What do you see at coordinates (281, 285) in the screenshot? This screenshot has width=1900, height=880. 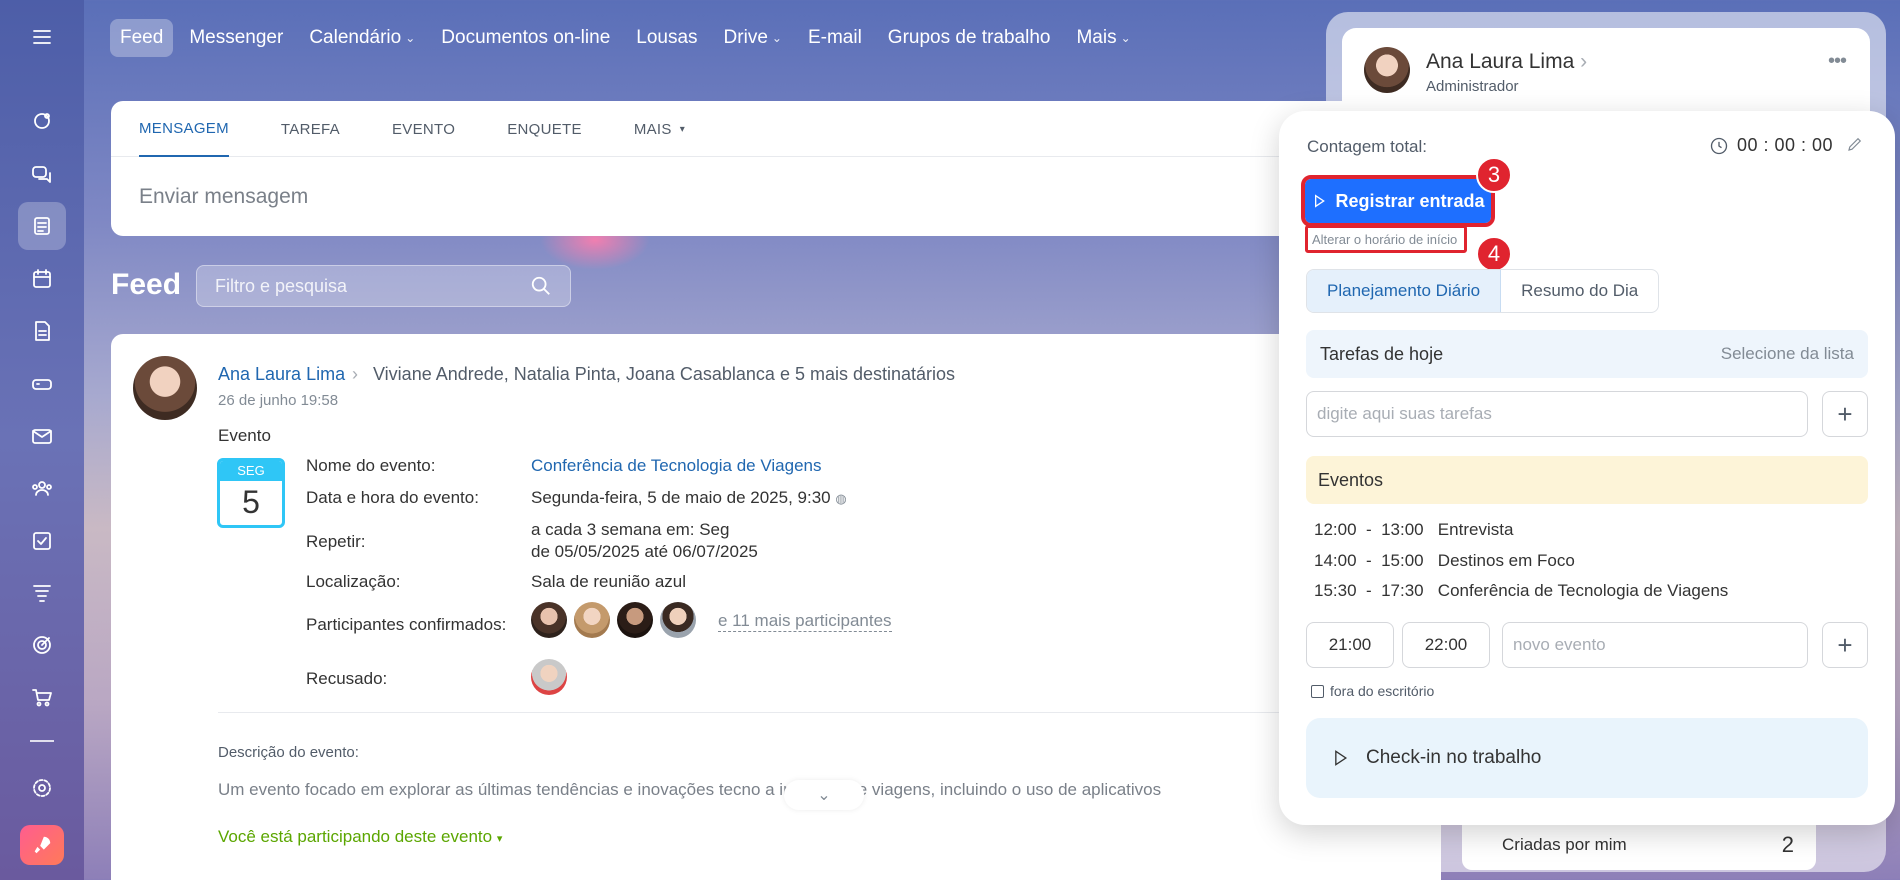 I see `search-placeholder: Filtro e pesquisa` at bounding box center [281, 285].